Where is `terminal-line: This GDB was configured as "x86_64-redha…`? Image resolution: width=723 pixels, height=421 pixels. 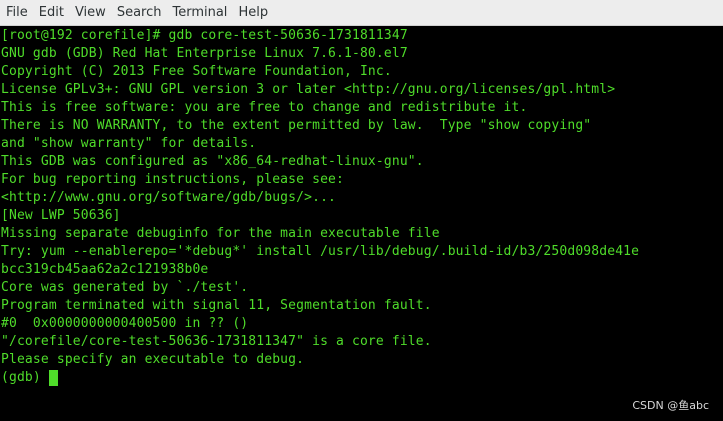
terminal-line: This GDB was configured as "x86_64-redha… is located at coordinates (212, 161).